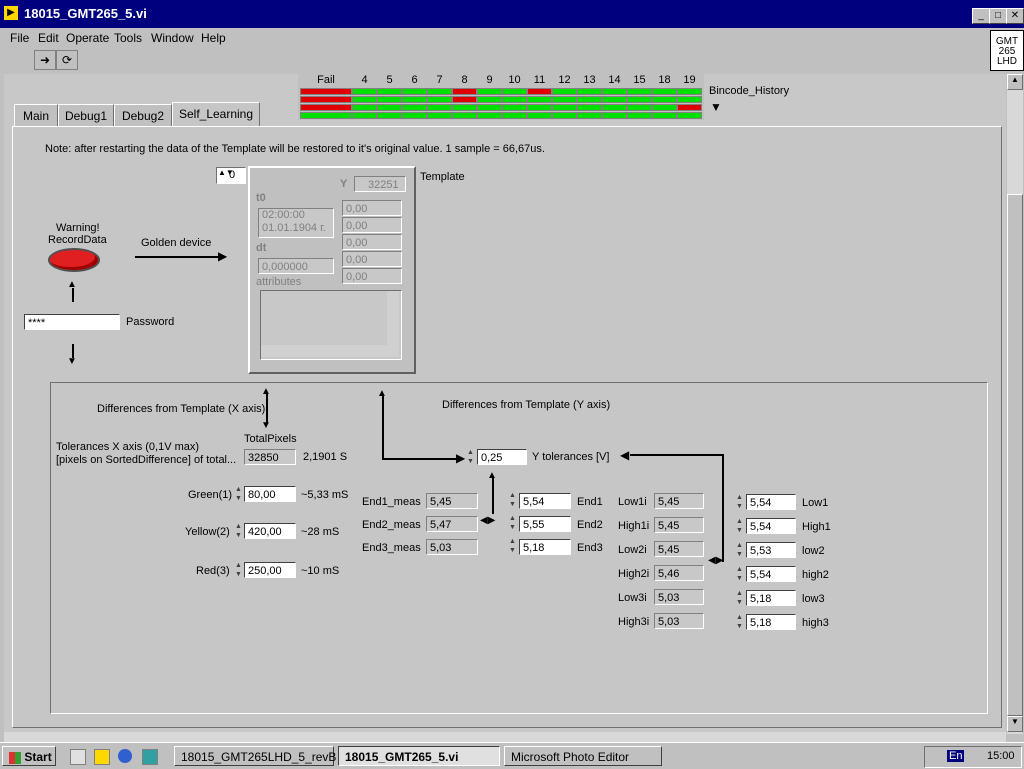  I want to click on bincode-column-header: Fail, so click(326, 80).